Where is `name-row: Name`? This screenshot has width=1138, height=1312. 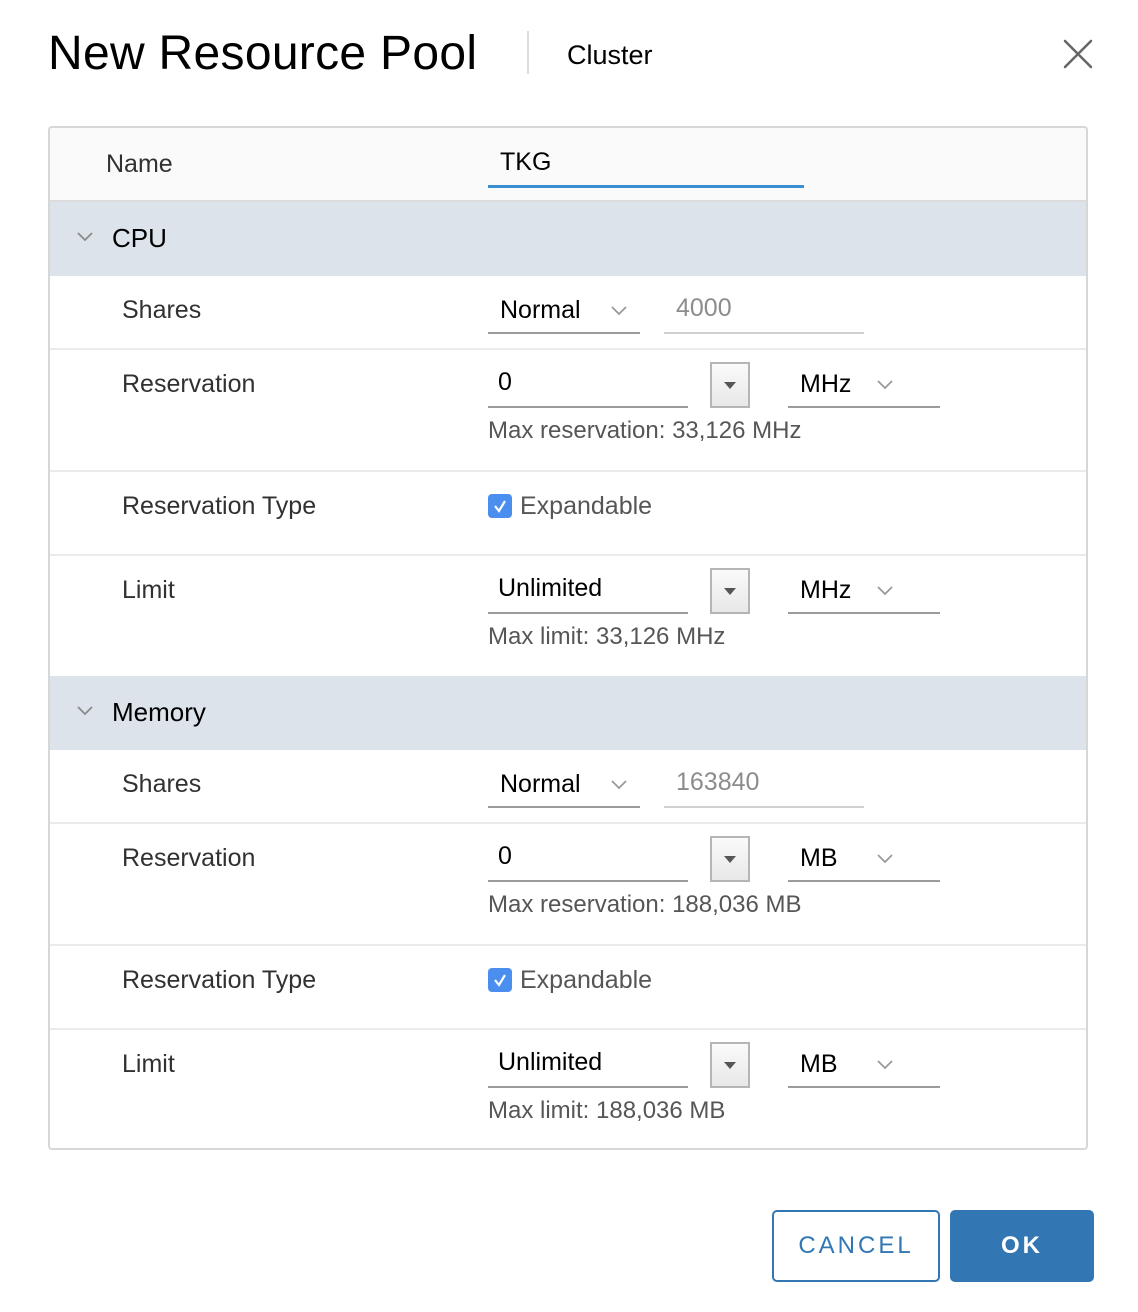 name-row: Name is located at coordinates (568, 165).